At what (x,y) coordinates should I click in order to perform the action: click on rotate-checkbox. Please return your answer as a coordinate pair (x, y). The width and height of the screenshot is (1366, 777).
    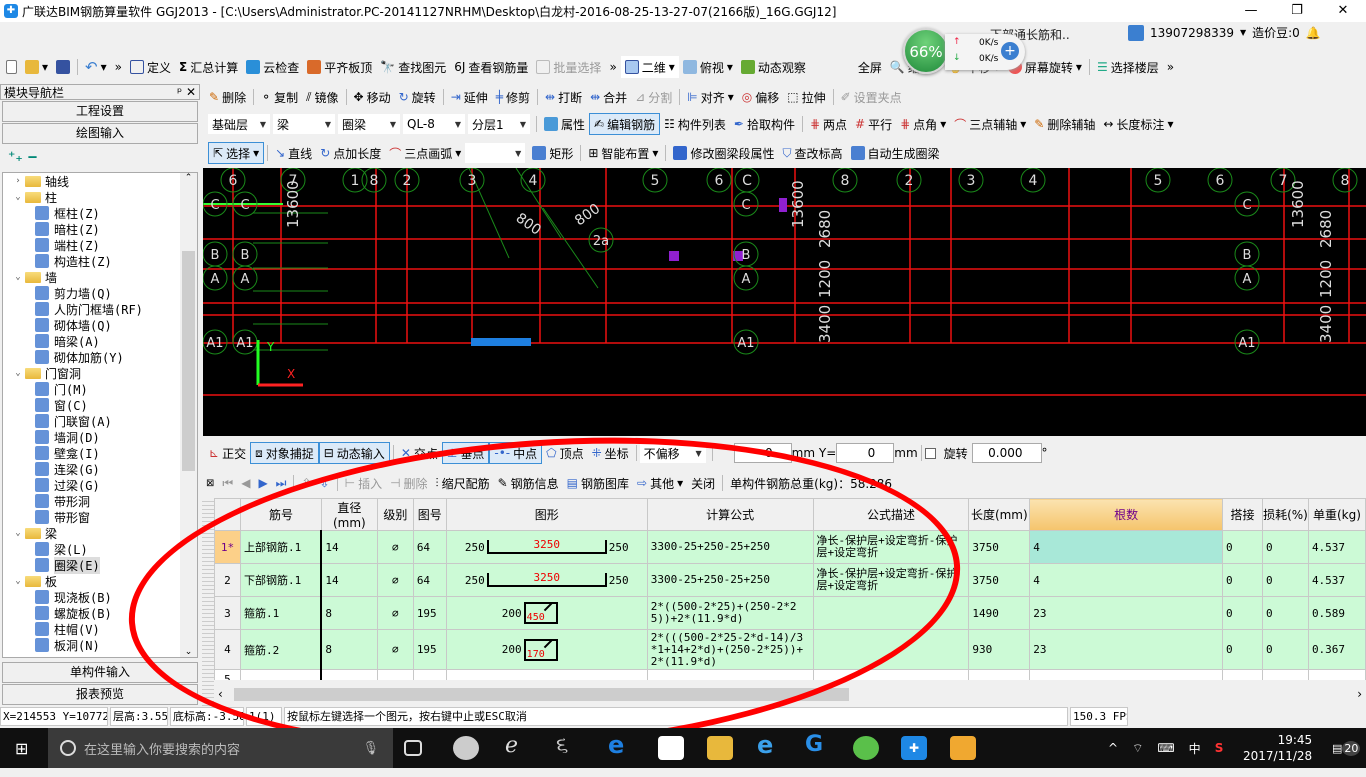
    Looking at the image, I should click on (930, 453).